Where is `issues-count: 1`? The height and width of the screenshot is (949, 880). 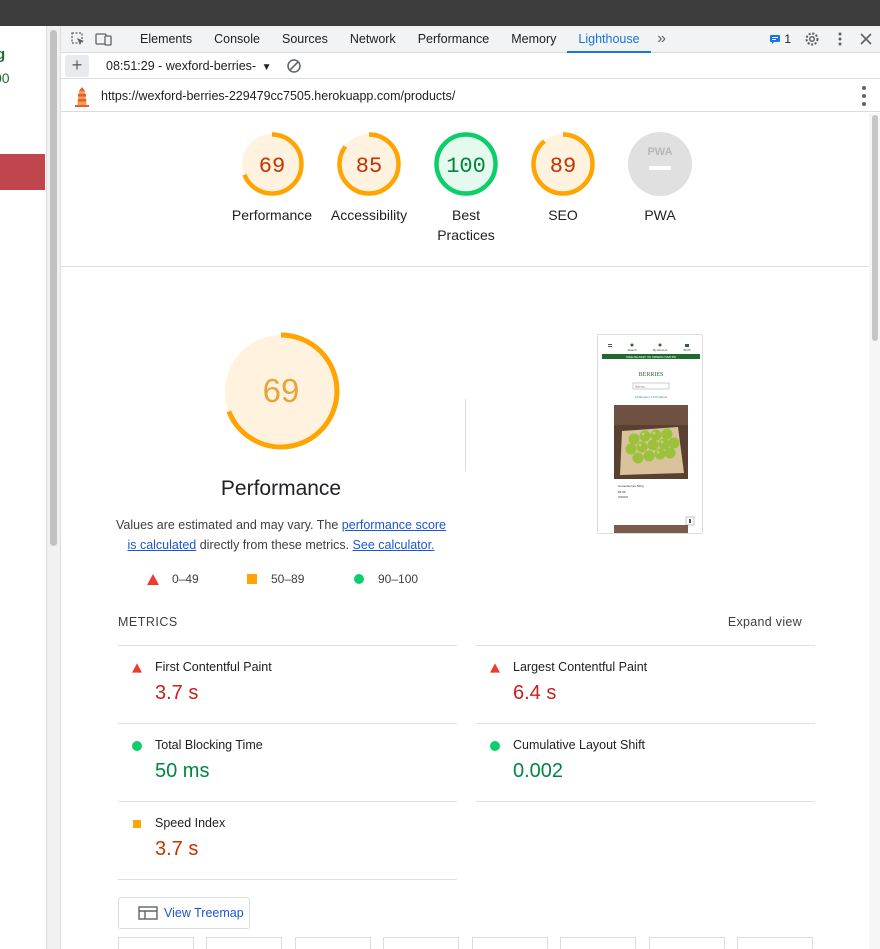 issues-count: 1 is located at coordinates (787, 39).